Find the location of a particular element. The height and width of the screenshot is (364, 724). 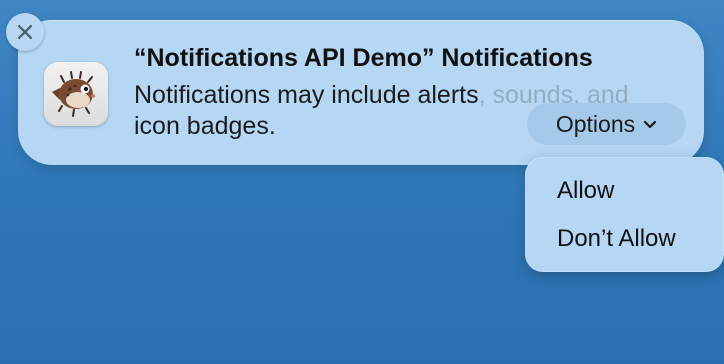

options-label: Options is located at coordinates (595, 123).